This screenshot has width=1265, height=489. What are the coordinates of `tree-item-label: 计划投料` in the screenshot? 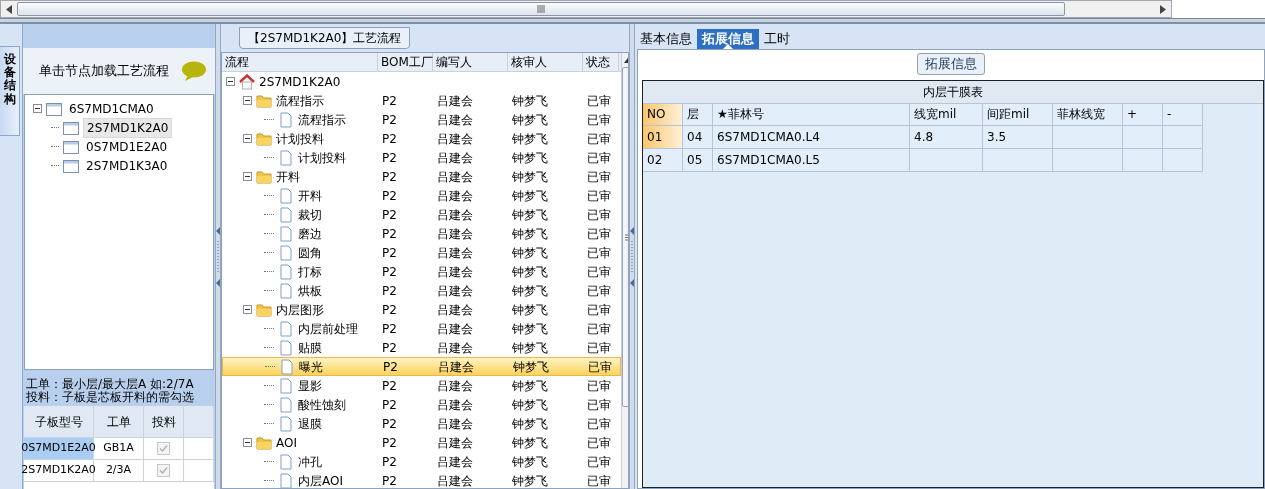 It's located at (322, 158).